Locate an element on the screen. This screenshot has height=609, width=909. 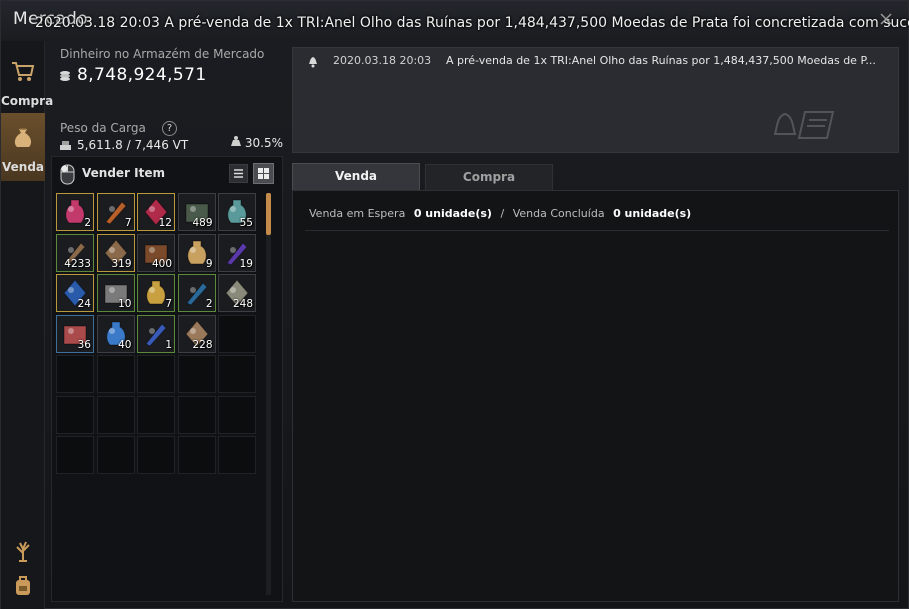
inventory-item-slot: 19 is located at coordinates (237, 252).